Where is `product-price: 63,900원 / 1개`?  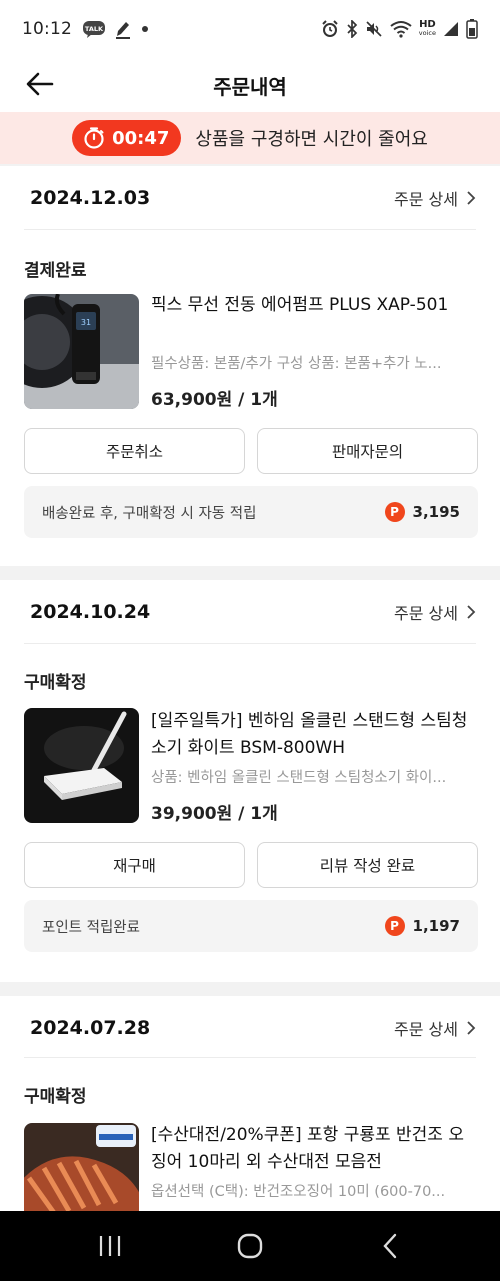
product-price: 63,900원 / 1개 is located at coordinates (214, 400).